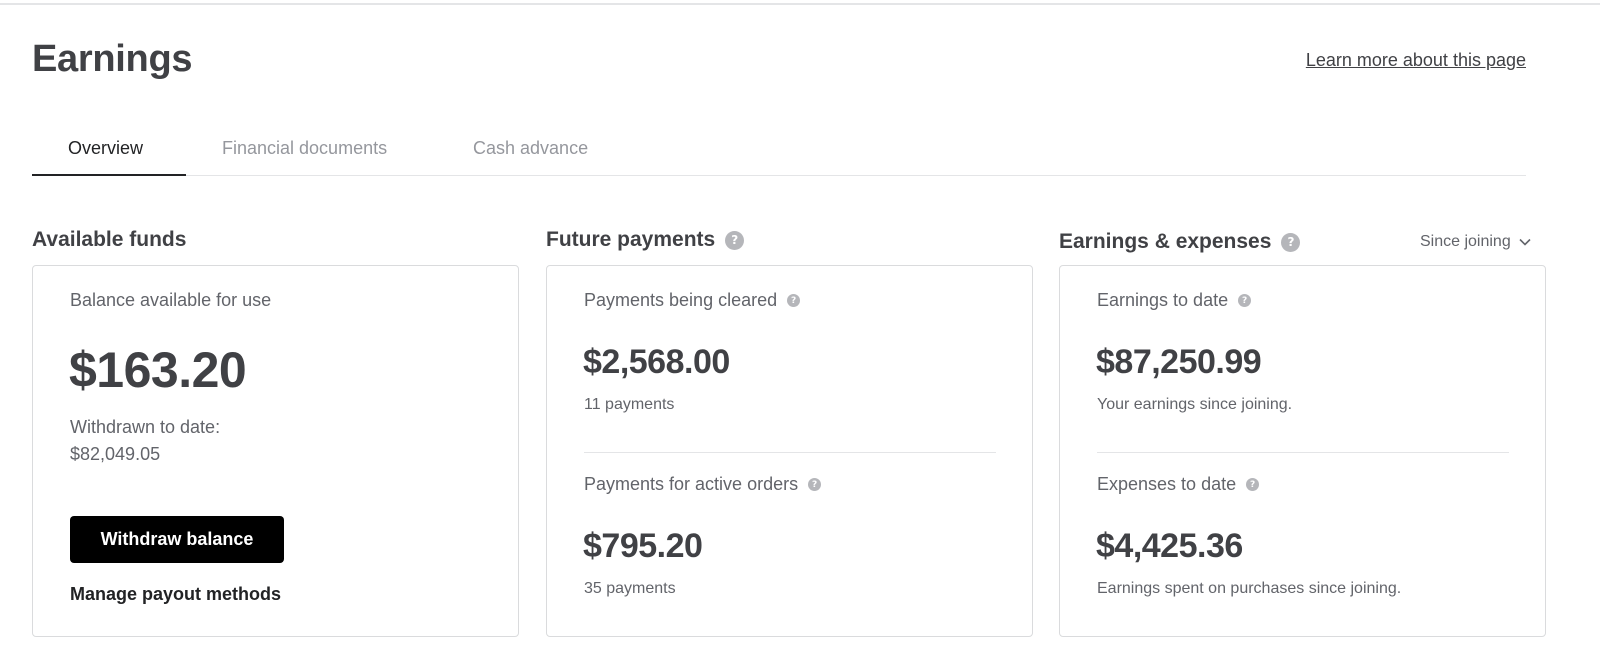 The image size is (1600, 647). Describe the element at coordinates (171, 300) in the screenshot. I see `balance-label: Balance available for use` at that location.